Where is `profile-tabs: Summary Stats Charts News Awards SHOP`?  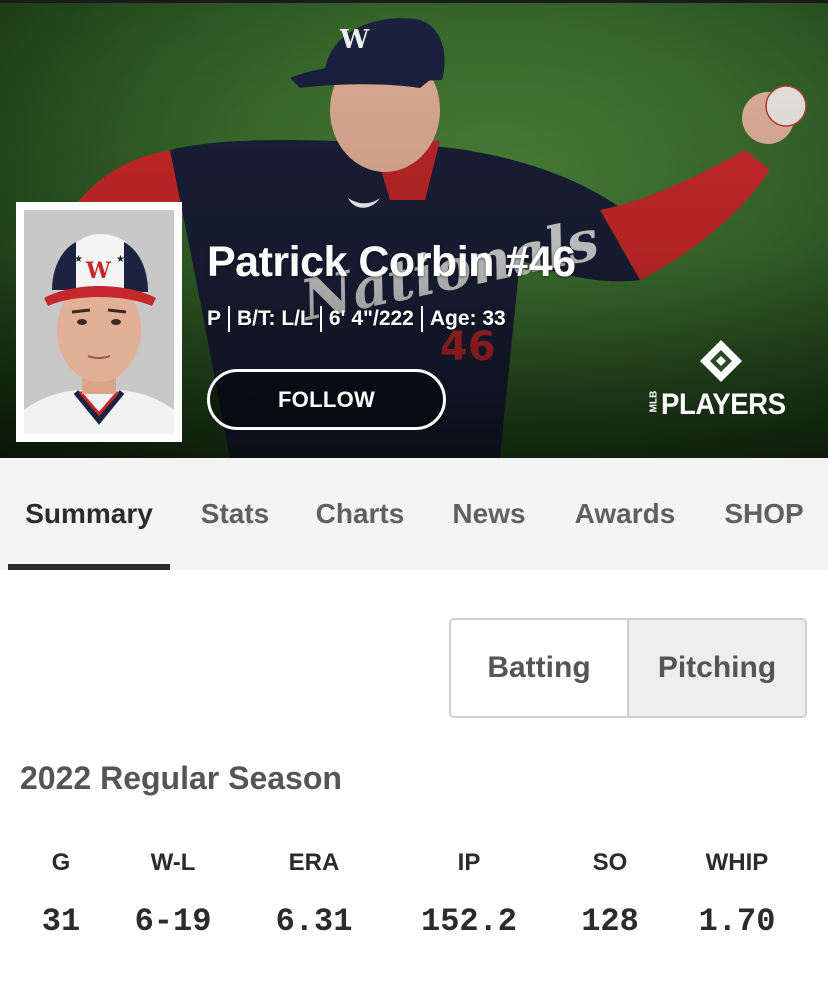
profile-tabs: Summary Stats Charts News Awards SHOP is located at coordinates (414, 514).